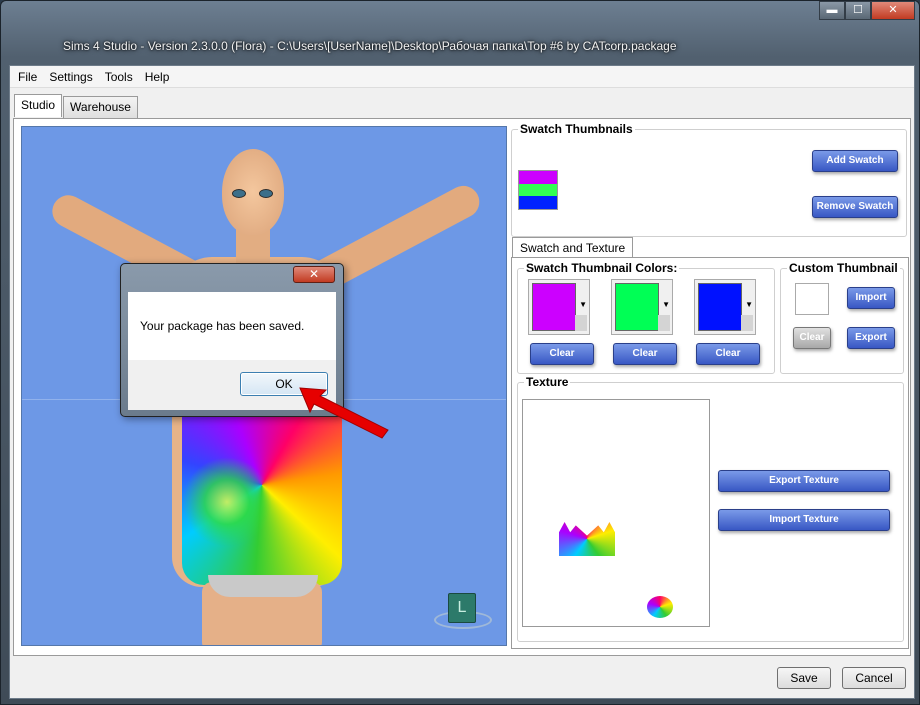 This screenshot has height=705, width=920. I want to click on maximize-button: ☐, so click(858, 10).